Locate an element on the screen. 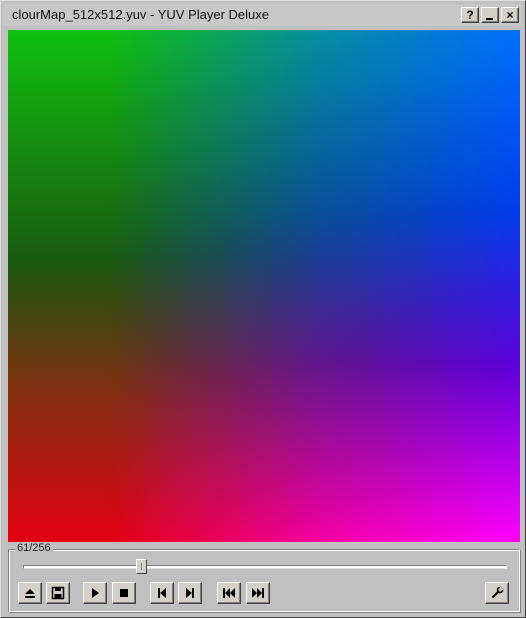 Image resolution: width=526 pixels, height=618 pixels. stop-button is located at coordinates (124, 593).